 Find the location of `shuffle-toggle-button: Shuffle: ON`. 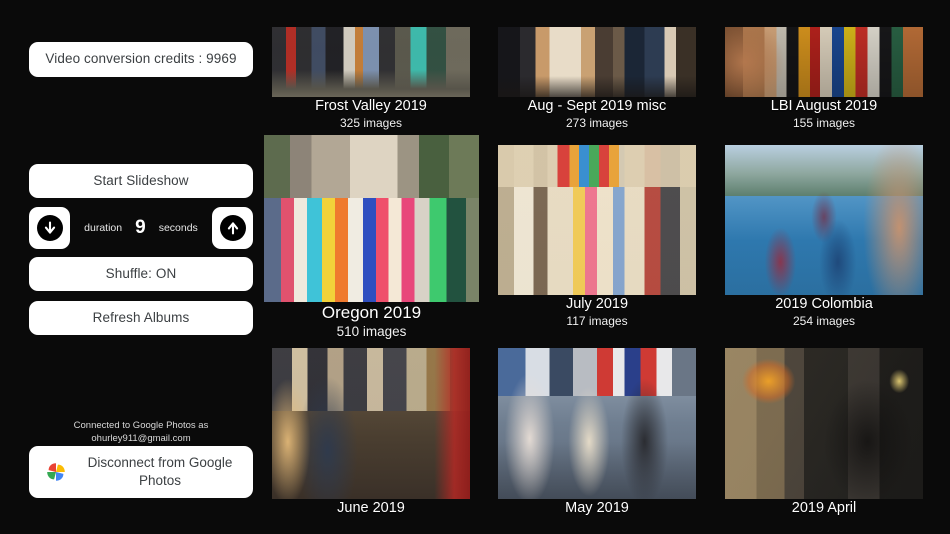

shuffle-toggle-button: Shuffle: ON is located at coordinates (141, 274).